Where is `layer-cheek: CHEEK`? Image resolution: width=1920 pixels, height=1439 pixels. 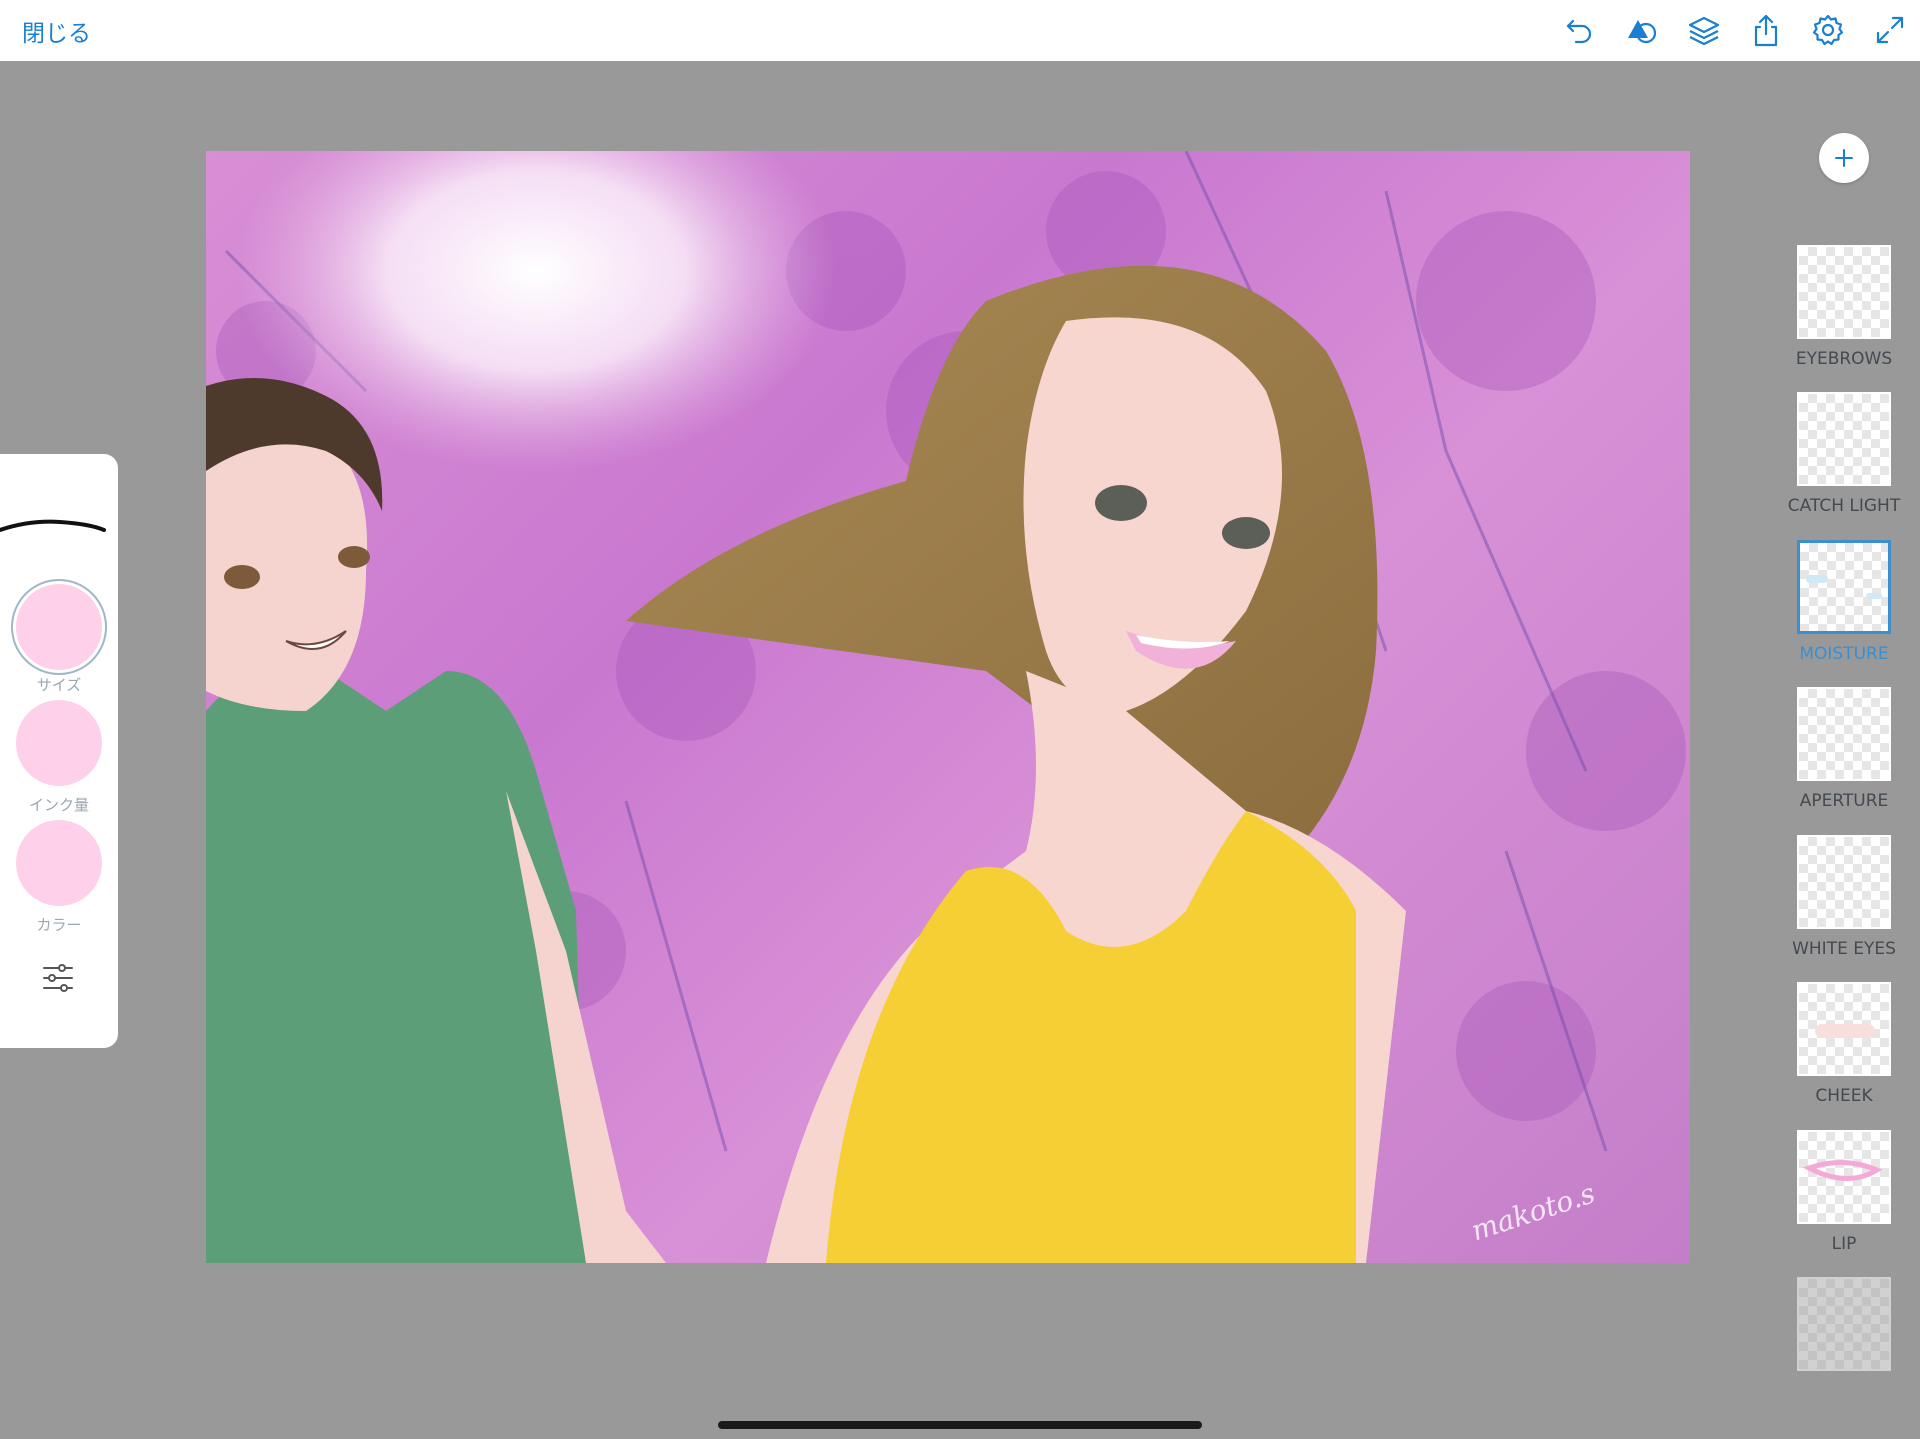
layer-cheek: CHEEK is located at coordinates (1844, 1048).